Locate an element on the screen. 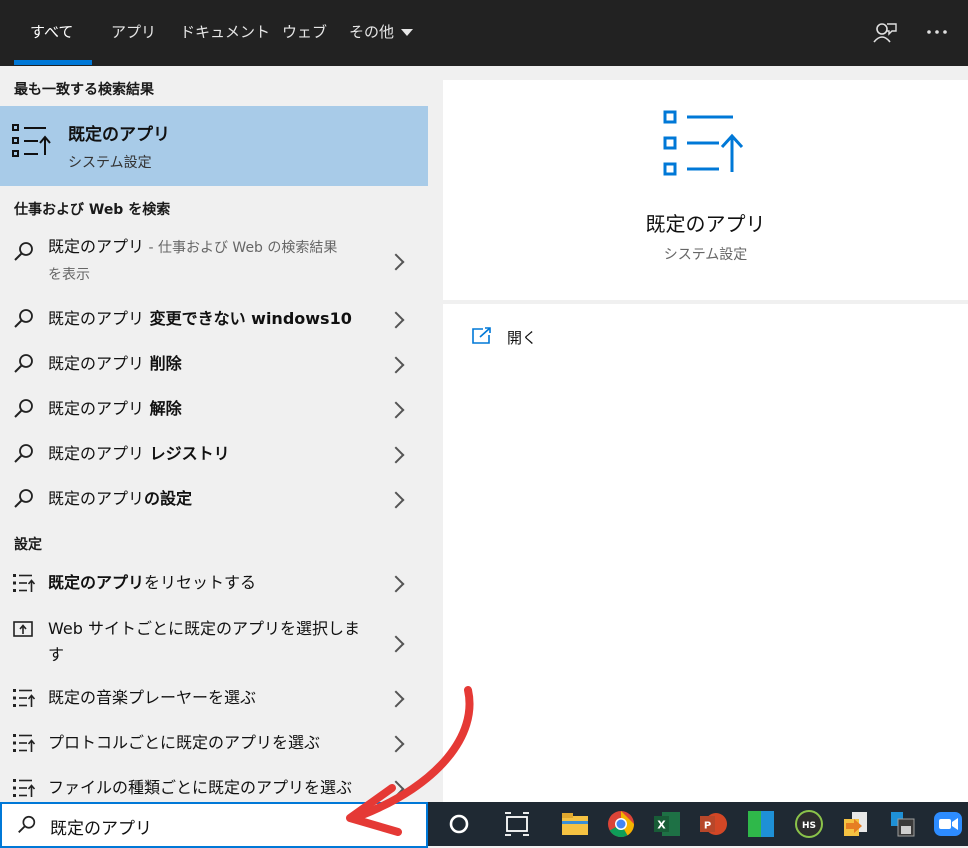 The height and width of the screenshot is (848, 968). taskbar: X P HS is located at coordinates (698, 824).